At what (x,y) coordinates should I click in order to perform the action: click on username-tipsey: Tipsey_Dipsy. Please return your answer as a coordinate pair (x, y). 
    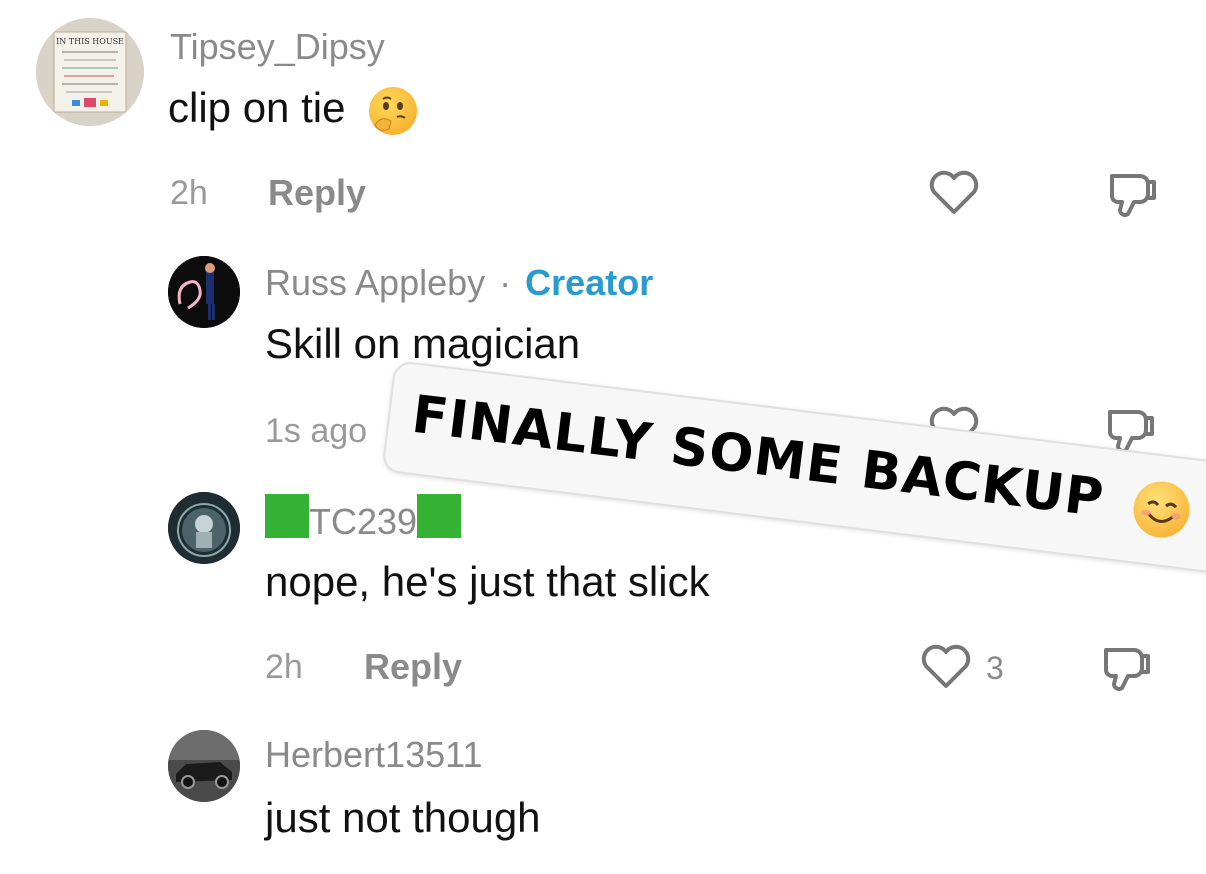
    Looking at the image, I should click on (277, 47).